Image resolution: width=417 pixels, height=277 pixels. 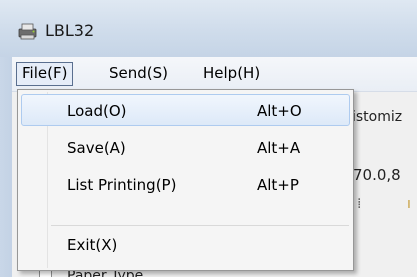 I want to click on menu-item-save-label: Save(A), so click(x=96, y=148).